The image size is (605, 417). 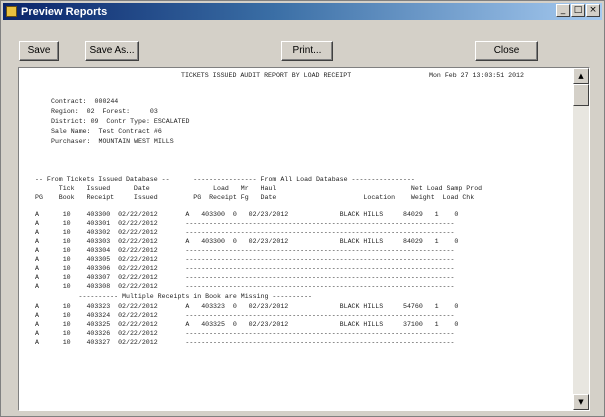 What do you see at coordinates (112, 141) in the screenshot?
I see `purchaser-line: Purchaser: MOUNTAIN WEST MILLS` at bounding box center [112, 141].